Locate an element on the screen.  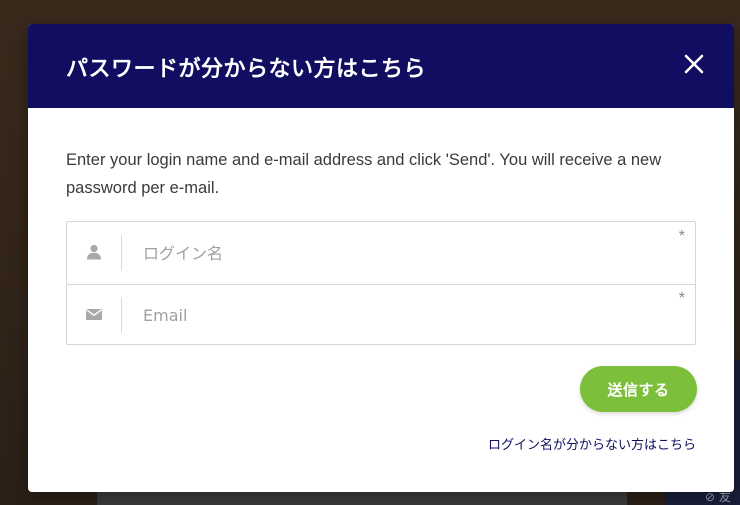
login-name-input is located at coordinates (403, 253).